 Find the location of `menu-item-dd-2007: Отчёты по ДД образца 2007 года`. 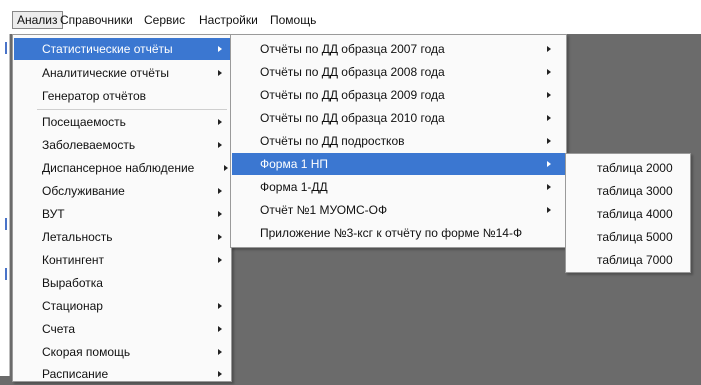

menu-item-dd-2007: Отчёты по ДД образца 2007 года is located at coordinates (398, 49).